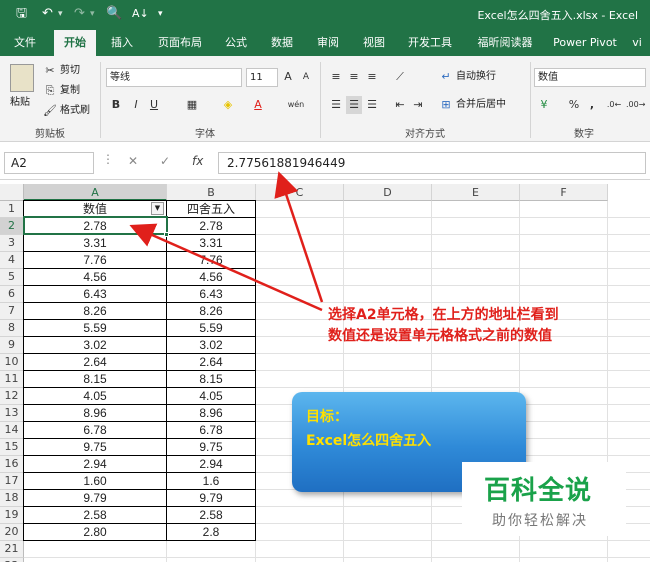  Describe the element at coordinates (116, 105) in the screenshot. I see `bold-button: B` at that location.